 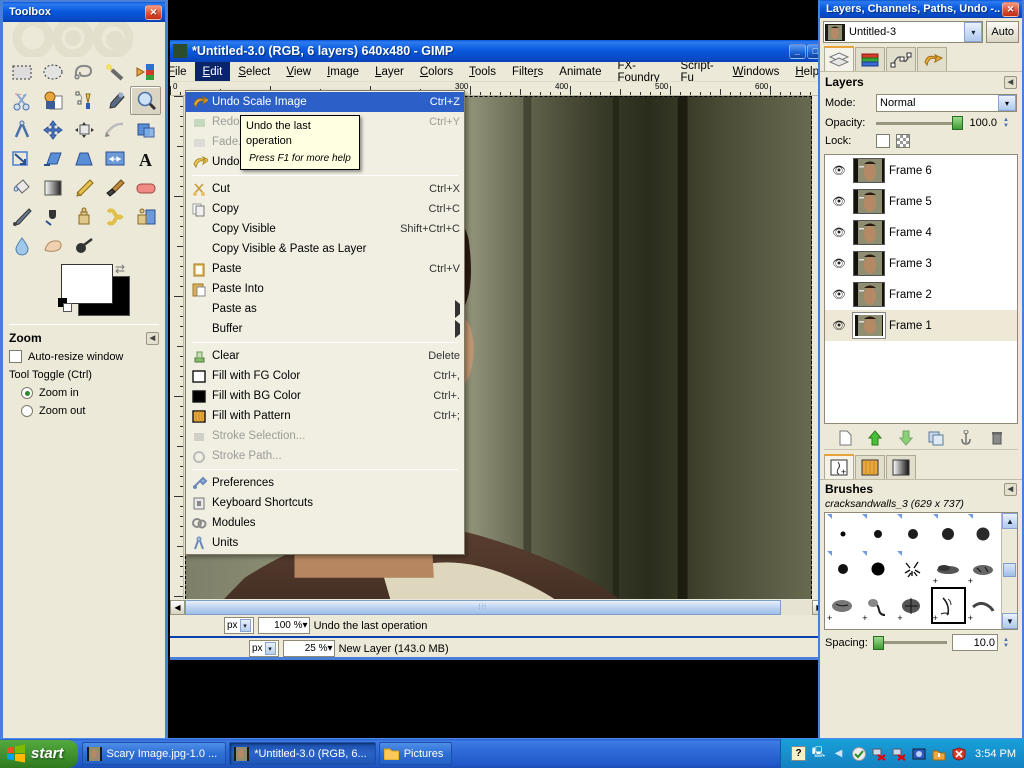 I want to click on tab-paths, so click(x=901, y=59).